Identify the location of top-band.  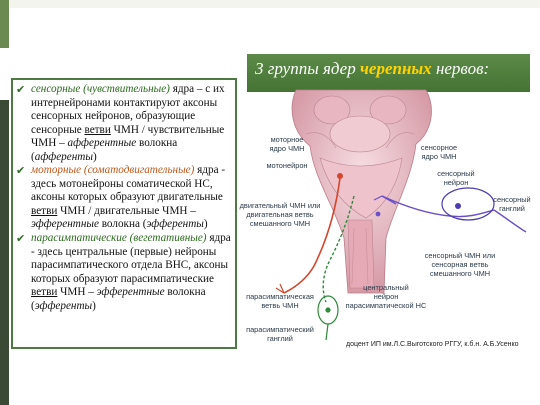
(270, 4).